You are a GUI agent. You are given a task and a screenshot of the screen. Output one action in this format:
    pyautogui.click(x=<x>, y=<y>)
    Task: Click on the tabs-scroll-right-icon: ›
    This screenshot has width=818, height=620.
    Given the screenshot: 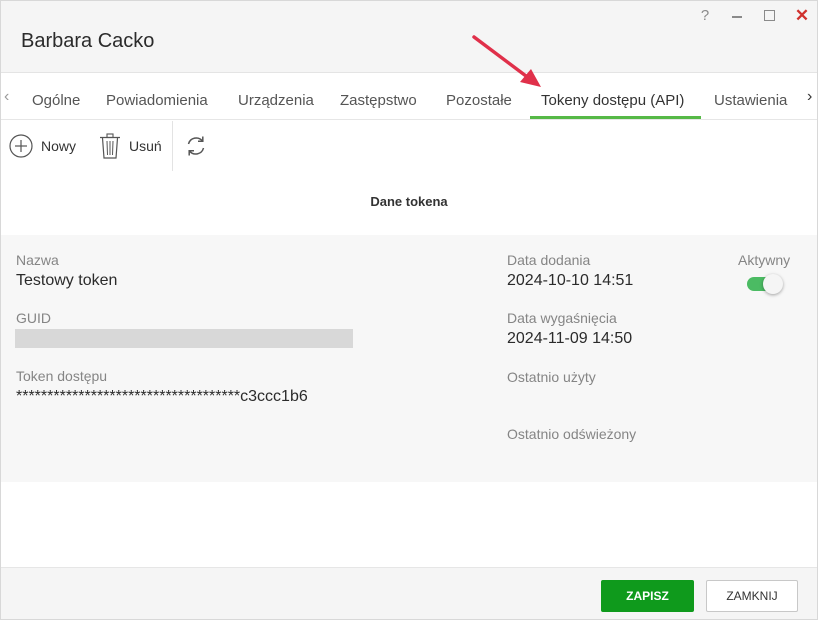 What is the action you would take?
    pyautogui.click(x=809, y=97)
    